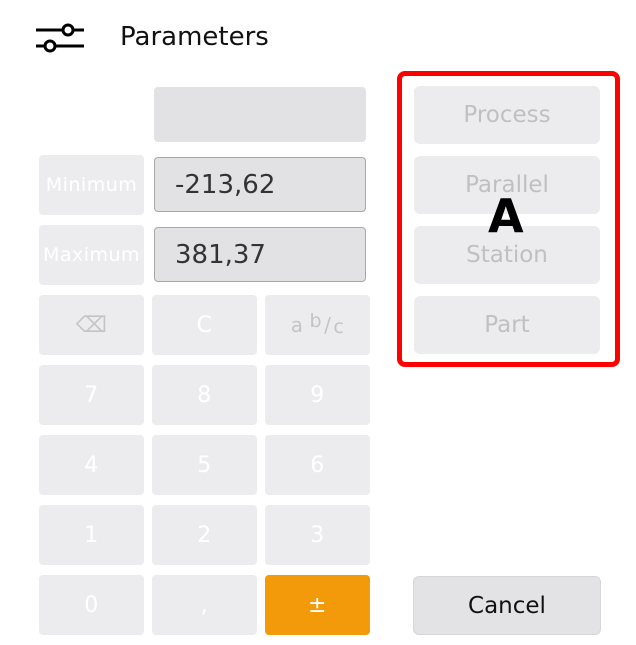  Describe the element at coordinates (91, 255) in the screenshot. I see `maximum-button: Maximum` at that location.